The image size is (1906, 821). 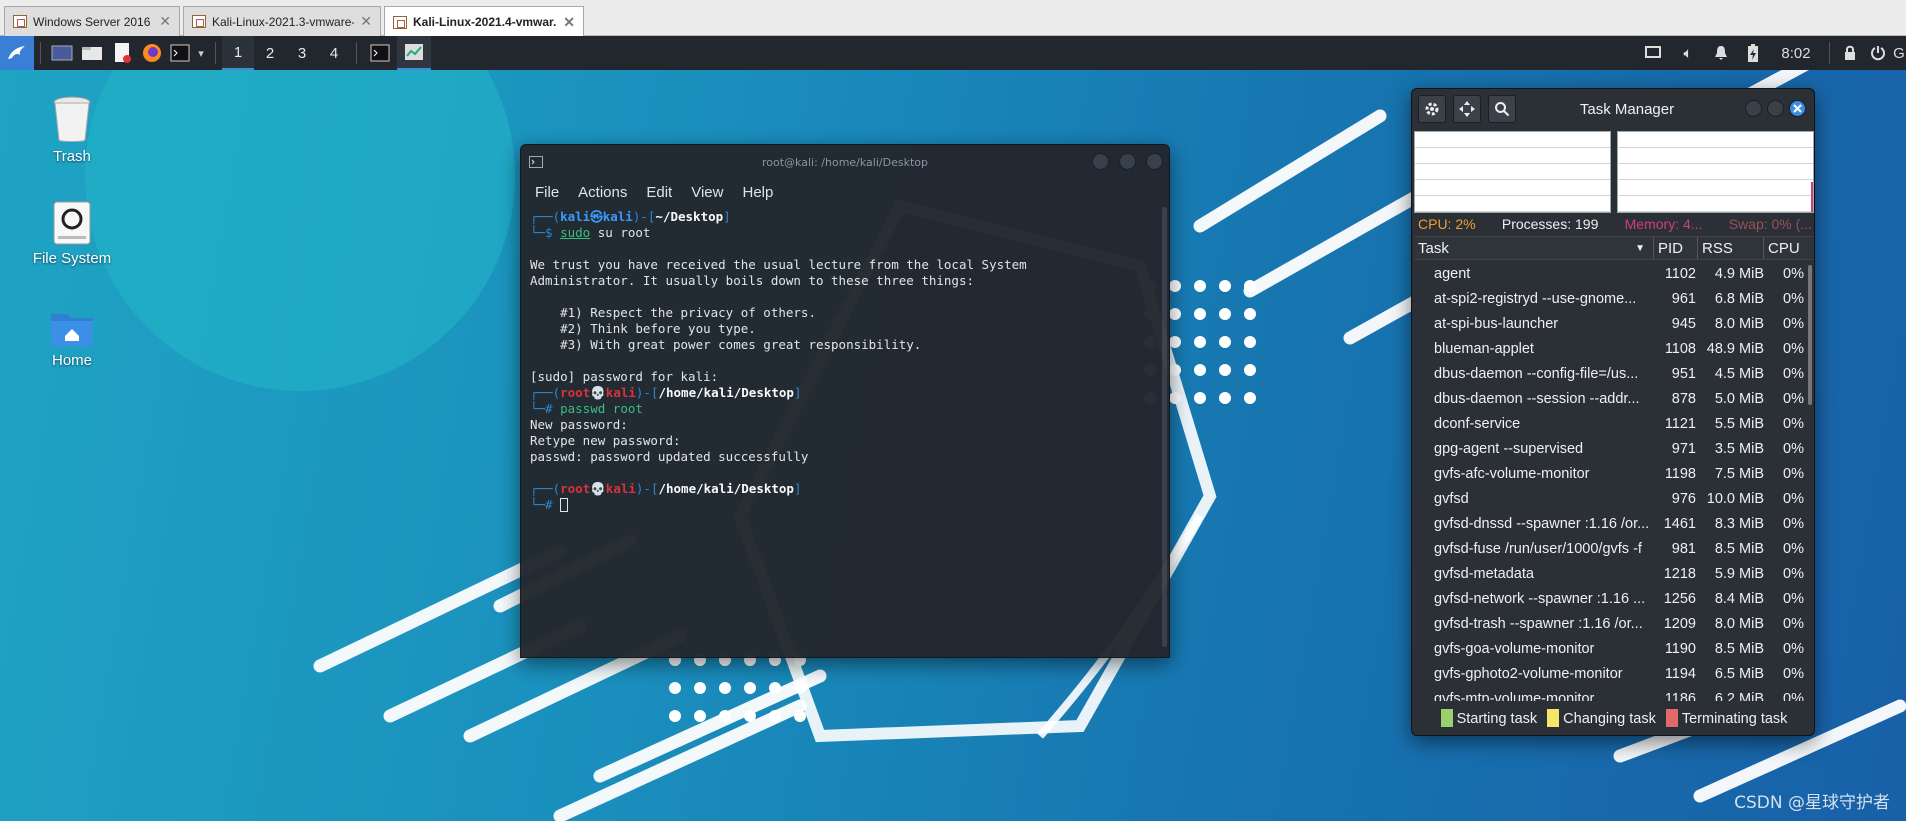 What do you see at coordinates (1683, 548) in the screenshot?
I see `cell-pid: 981` at bounding box center [1683, 548].